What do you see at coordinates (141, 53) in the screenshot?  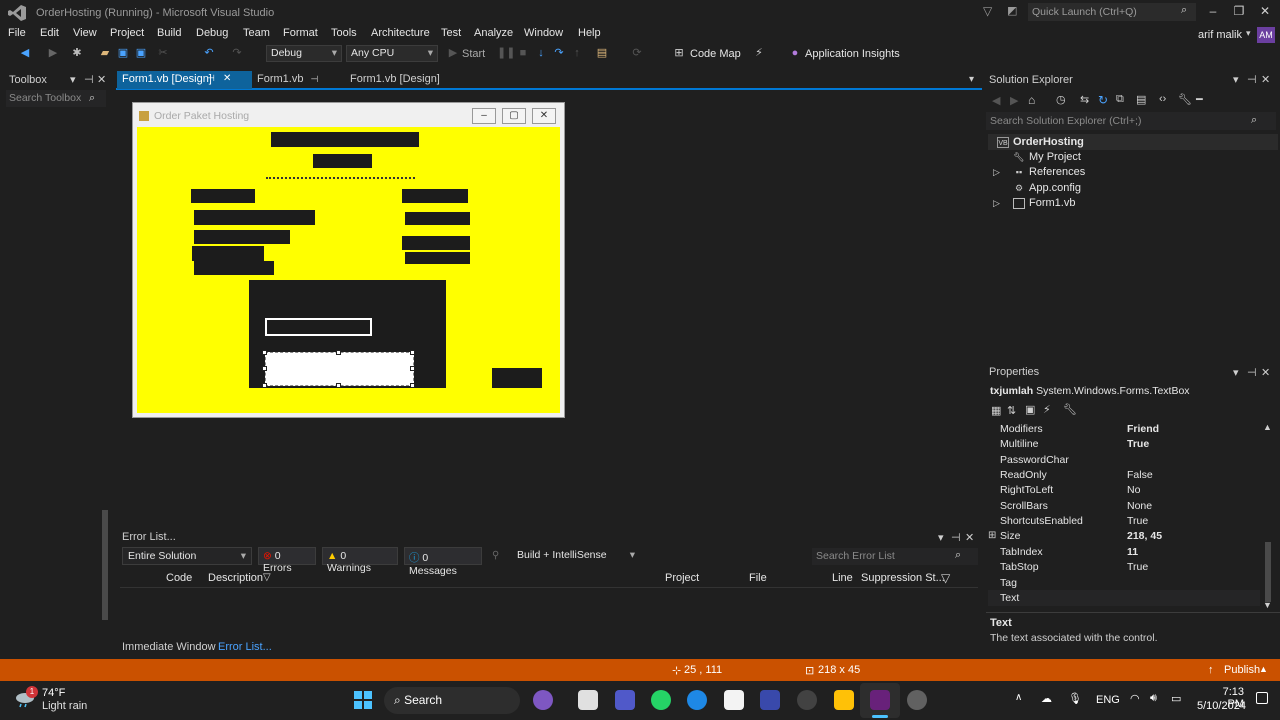 I see `save-all-icon: ▣` at bounding box center [141, 53].